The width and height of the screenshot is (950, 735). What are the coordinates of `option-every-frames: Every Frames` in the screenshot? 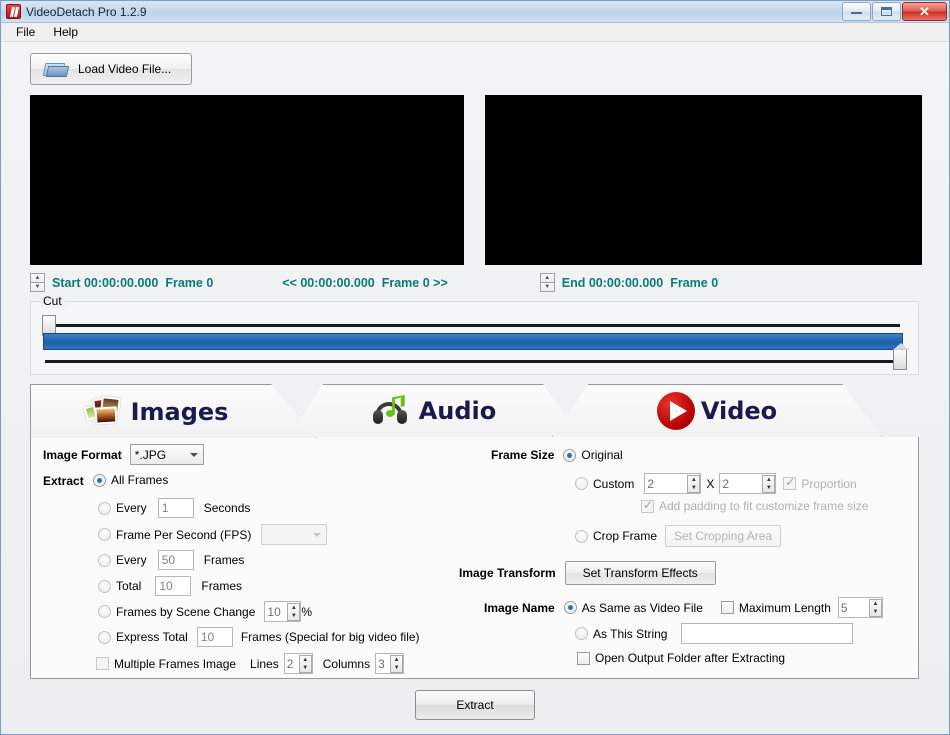 It's located at (171, 560).